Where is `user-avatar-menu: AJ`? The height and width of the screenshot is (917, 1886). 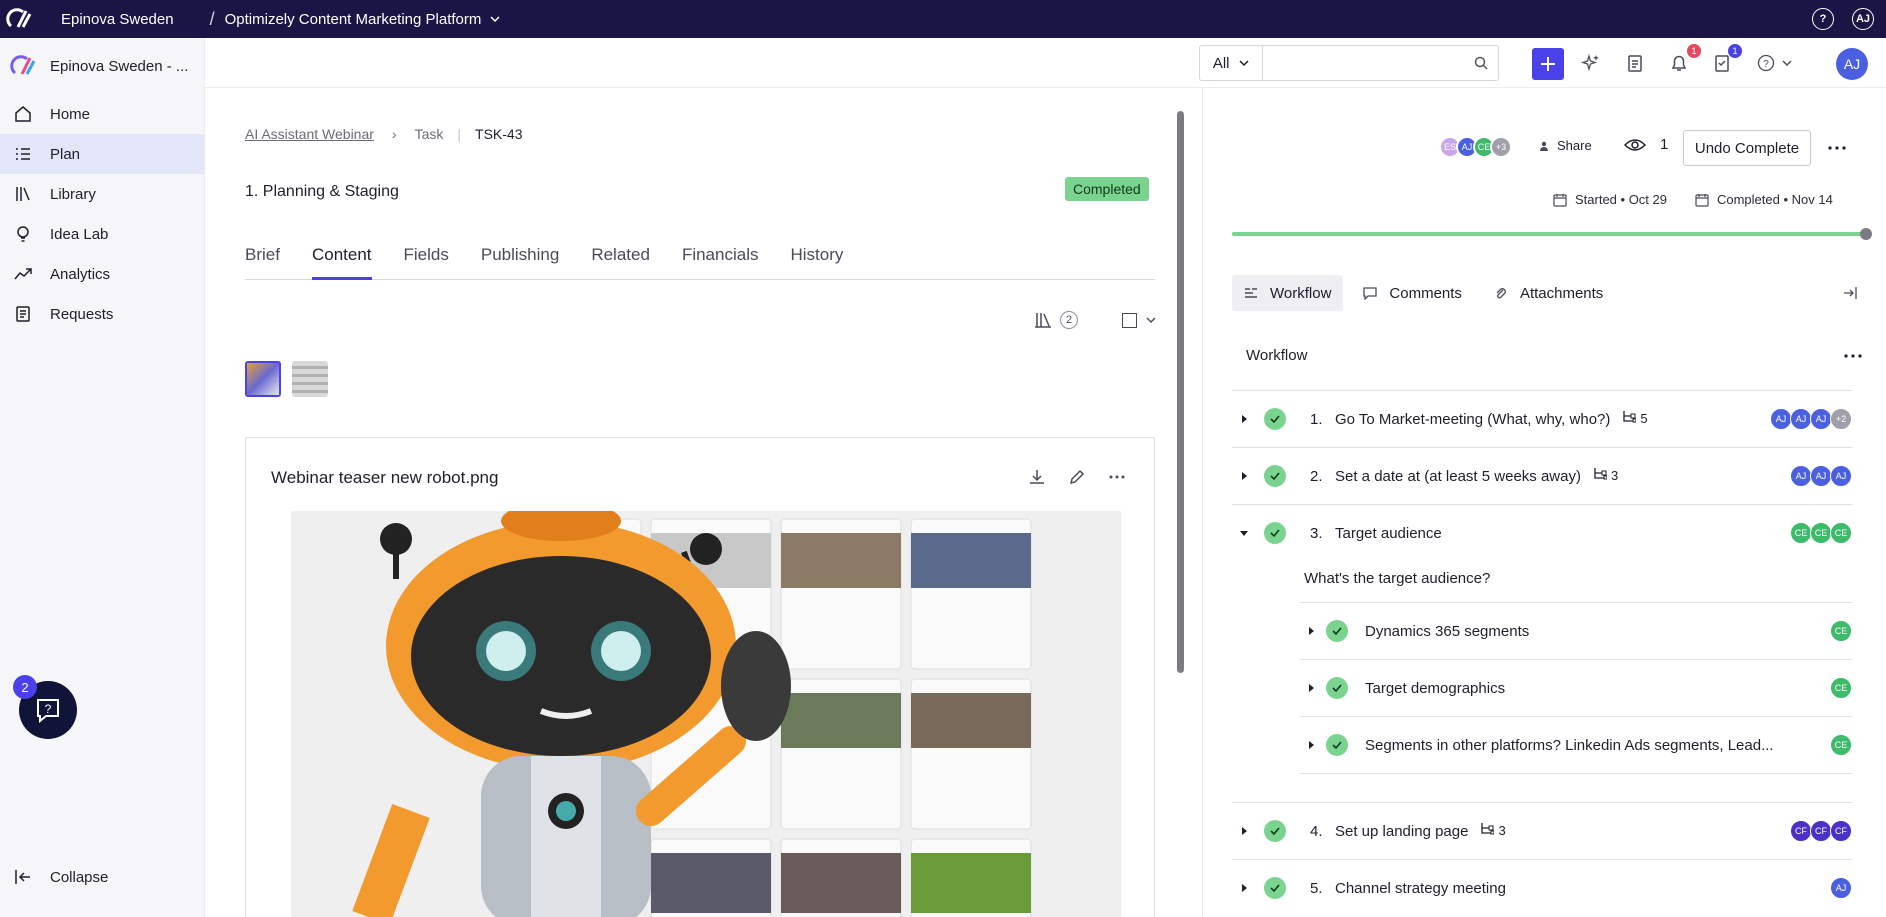
user-avatar-menu: AJ is located at coordinates (1852, 64).